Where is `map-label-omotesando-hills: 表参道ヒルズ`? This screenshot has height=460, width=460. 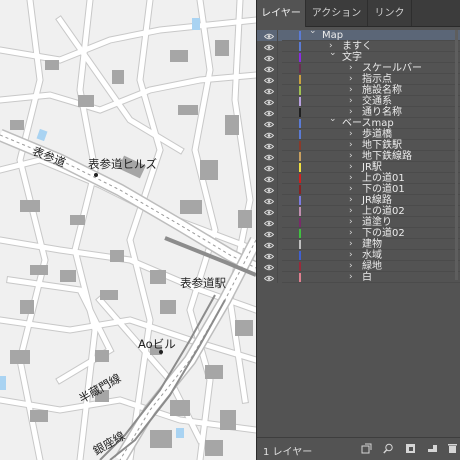
map-label-omotesando-hills: 表参道ヒルズ is located at coordinates (122, 164).